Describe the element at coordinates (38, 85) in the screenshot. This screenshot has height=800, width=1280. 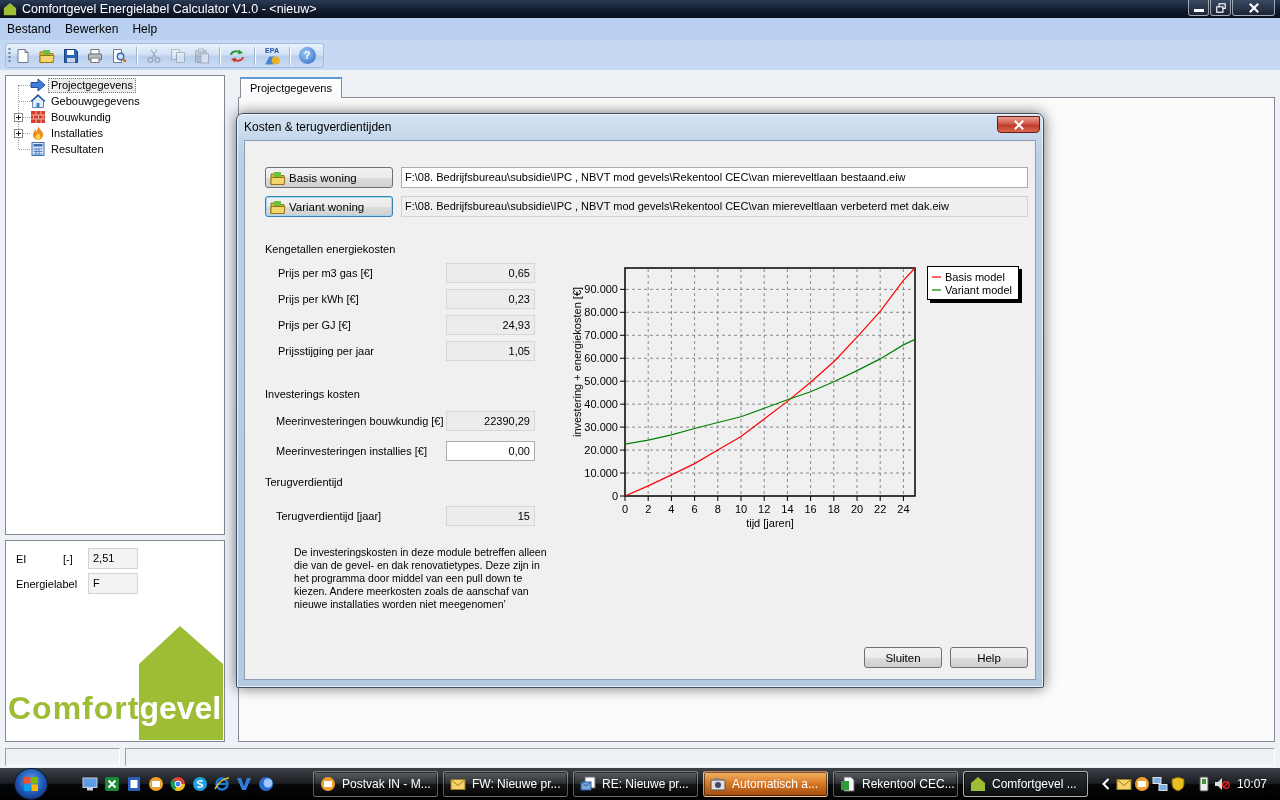
I see `arrow-icon` at that location.